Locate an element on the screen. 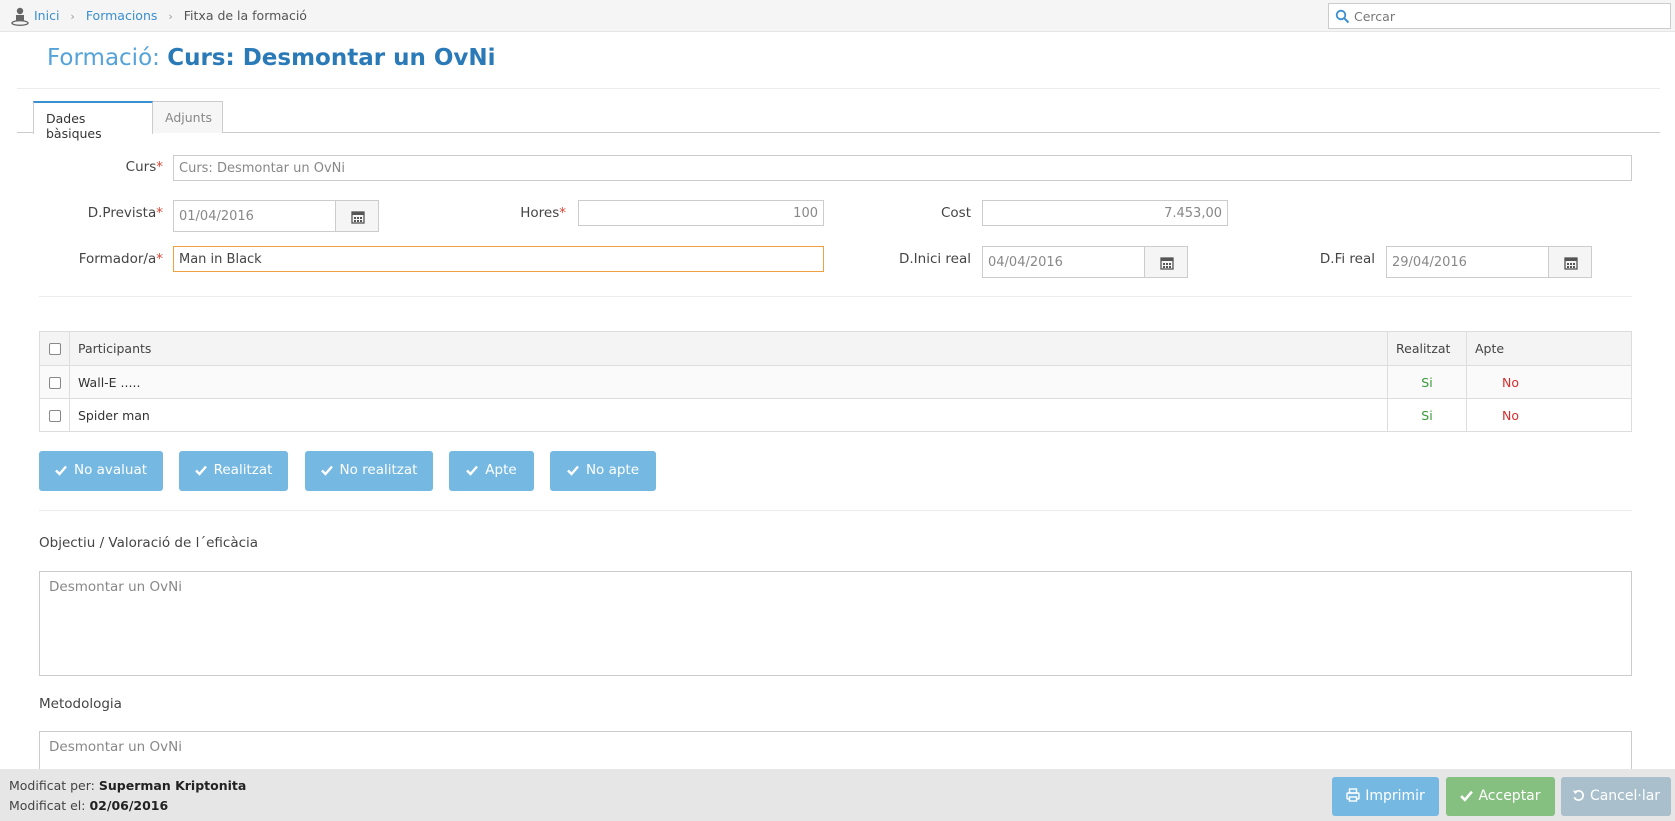 This screenshot has width=1675, height=821. data-prevista-label: D.Prevista* is located at coordinates (125, 213).